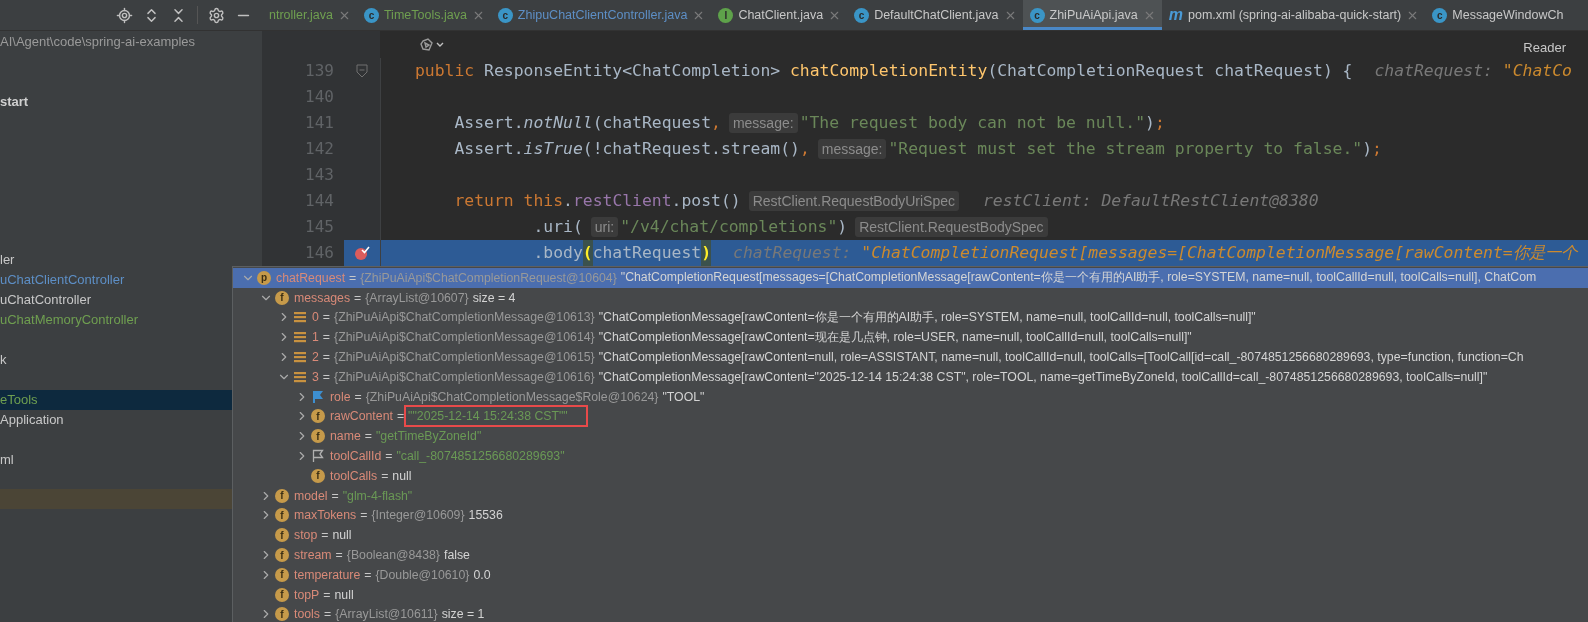  What do you see at coordinates (19, 399) in the screenshot?
I see `project-tree-item: eTools` at bounding box center [19, 399].